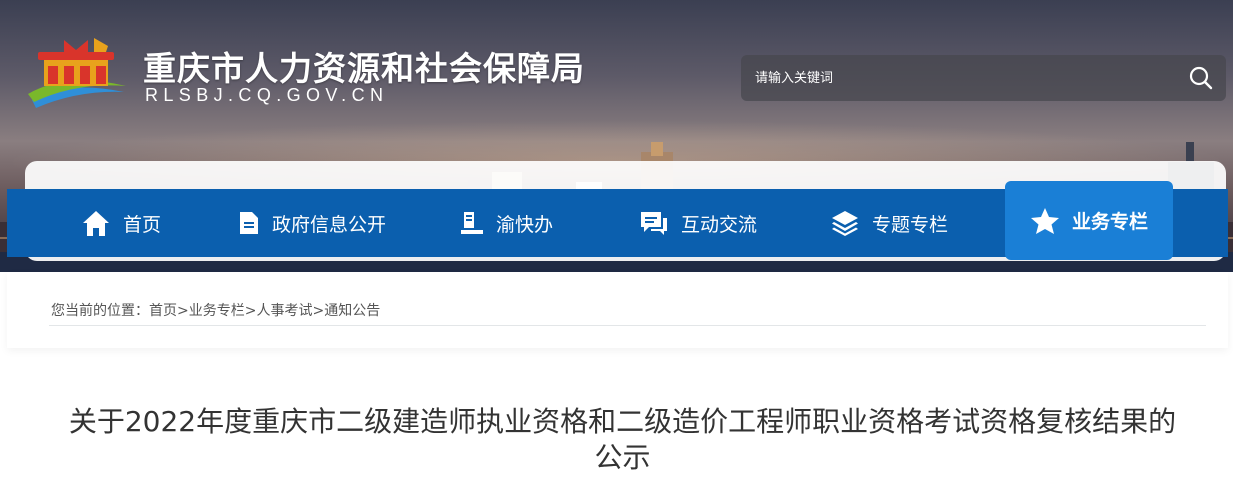 This screenshot has width=1233, height=483. Describe the element at coordinates (352, 311) in the screenshot. I see `breadcrumb-item-notices: 通知公告` at that location.